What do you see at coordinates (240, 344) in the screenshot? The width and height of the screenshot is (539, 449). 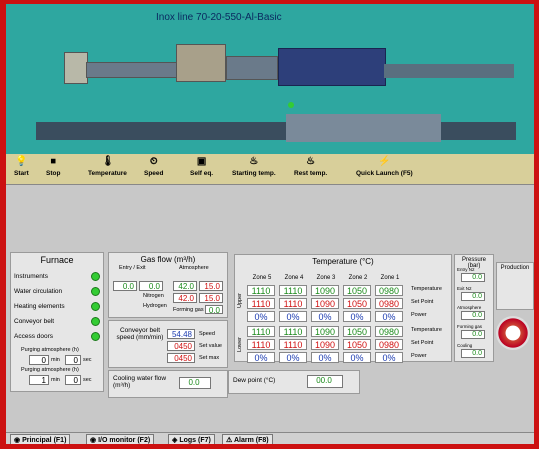 I see `lower-label: Lower` at bounding box center [240, 344].